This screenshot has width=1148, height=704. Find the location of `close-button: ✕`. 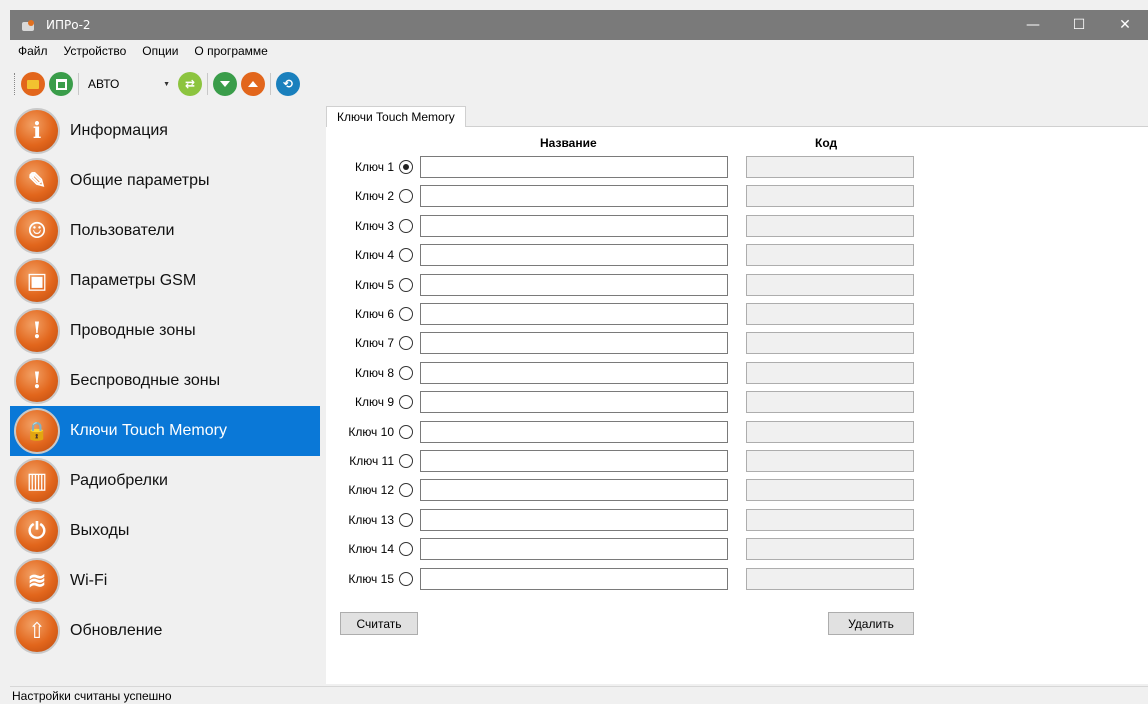

close-button: ✕ is located at coordinates (1125, 25).